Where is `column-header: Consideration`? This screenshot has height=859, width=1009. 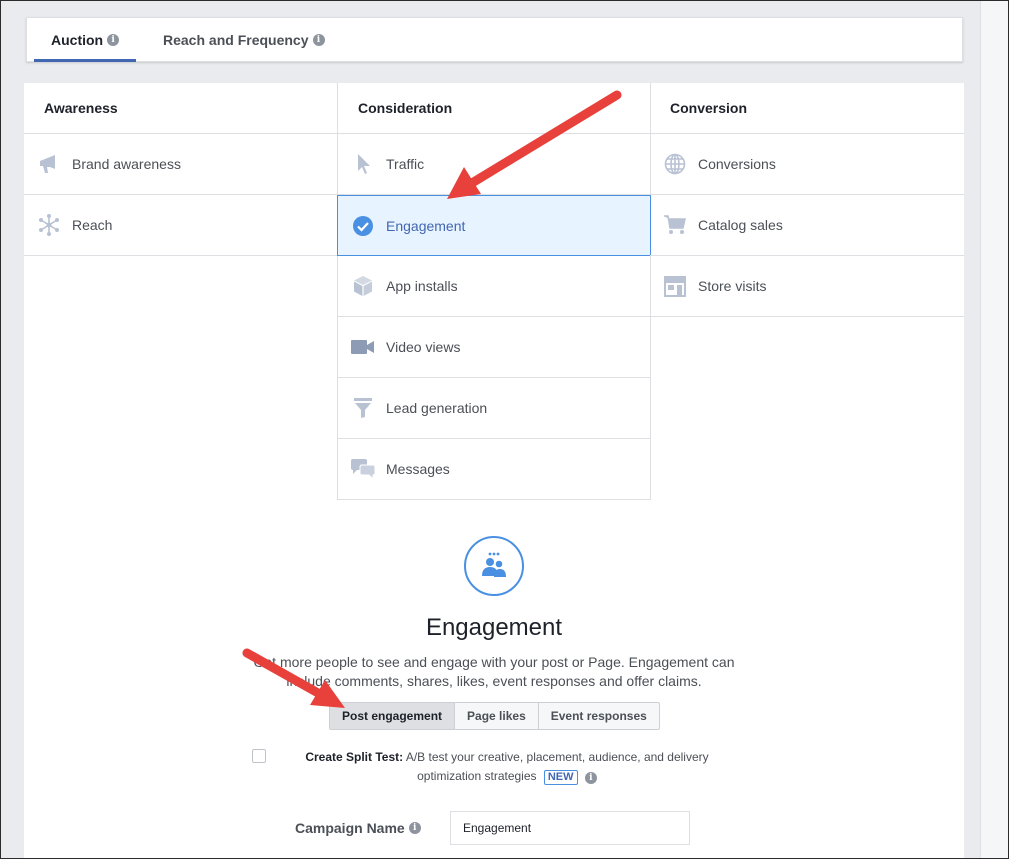
column-header: Consideration is located at coordinates (494, 108).